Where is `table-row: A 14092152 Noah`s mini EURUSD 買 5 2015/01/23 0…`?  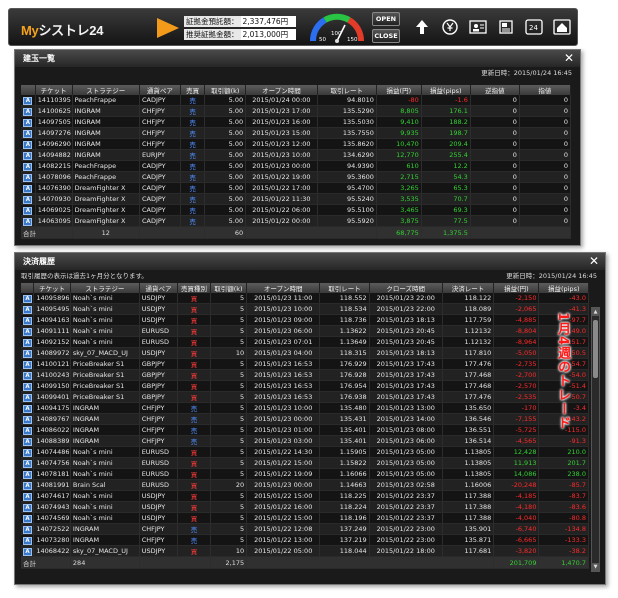
table-row: A 14092152 Noah`s mini EURUSD 買 5 2015/01/23 0… is located at coordinates (305, 342).